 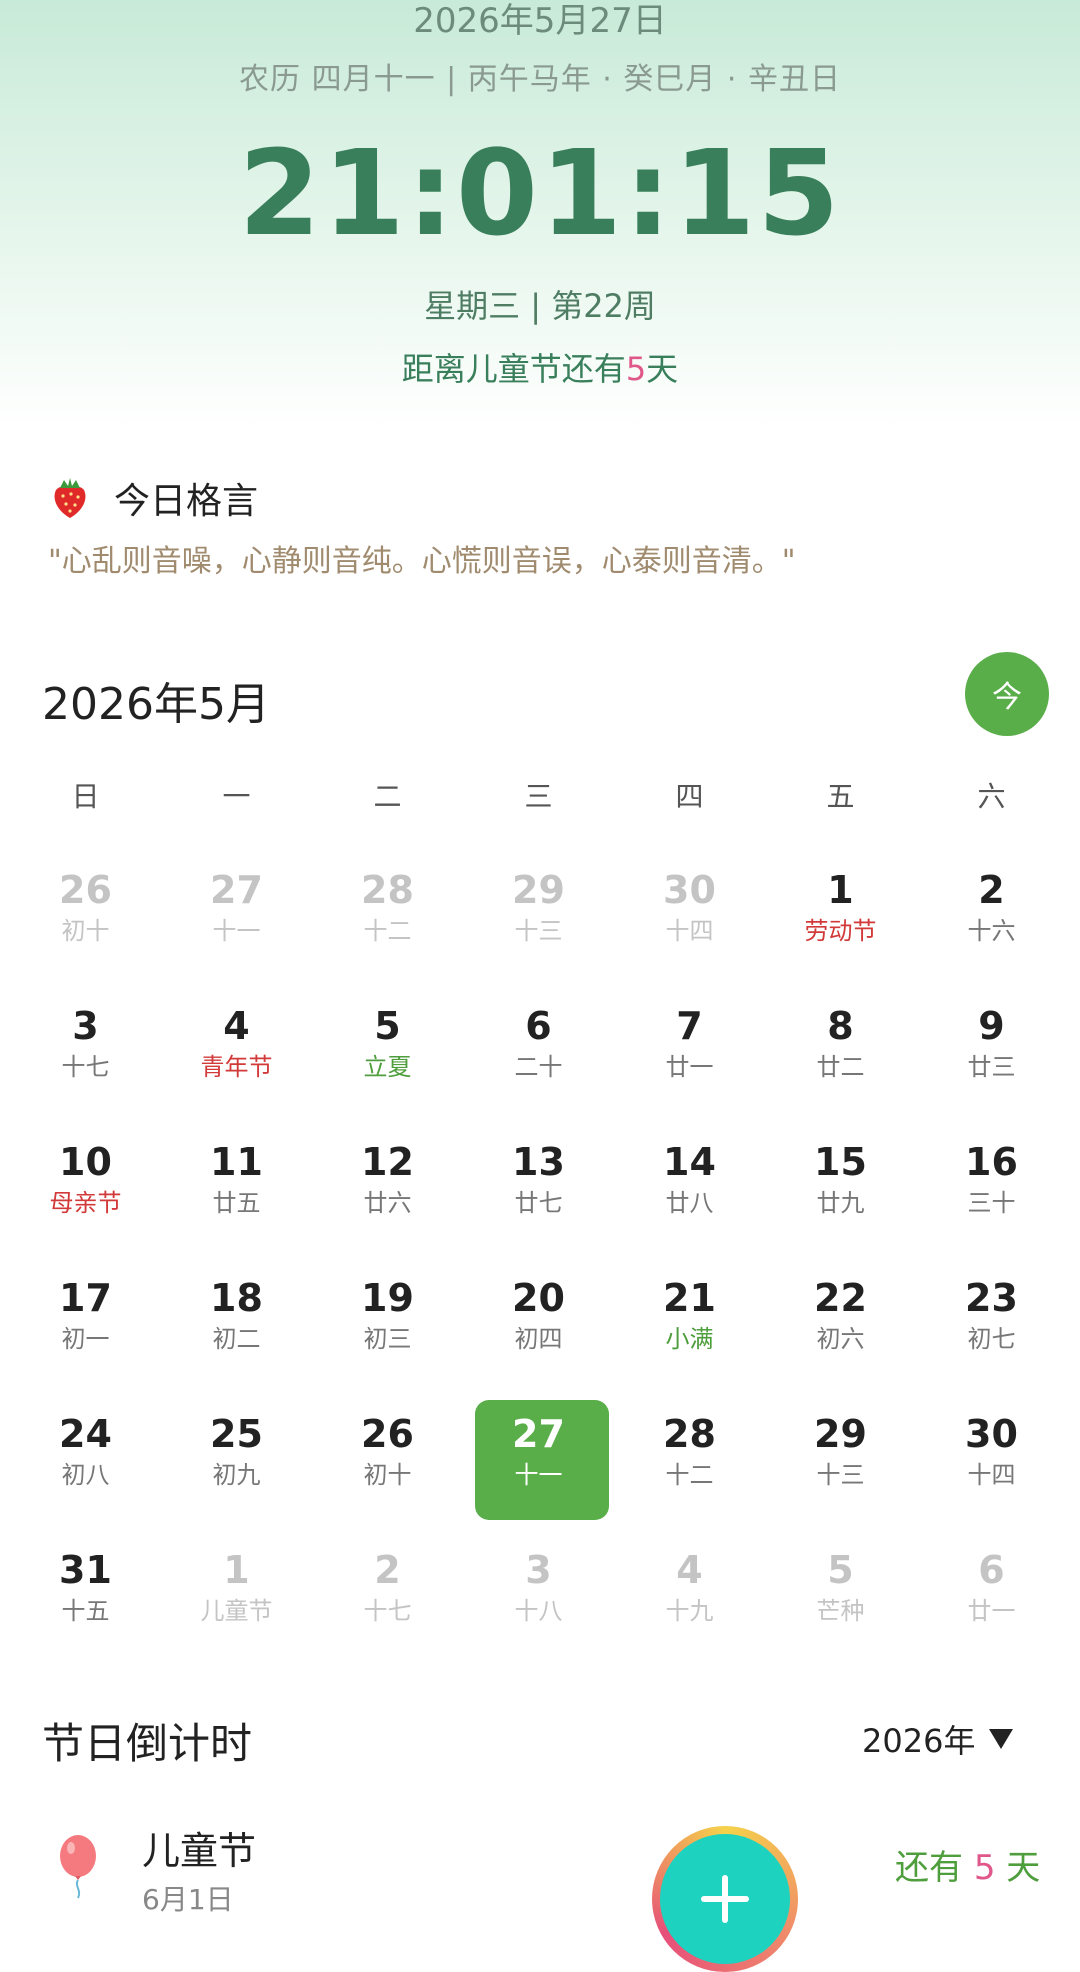 What do you see at coordinates (991, 1598) in the screenshot?
I see `calendar-day: 6 廿一` at bounding box center [991, 1598].